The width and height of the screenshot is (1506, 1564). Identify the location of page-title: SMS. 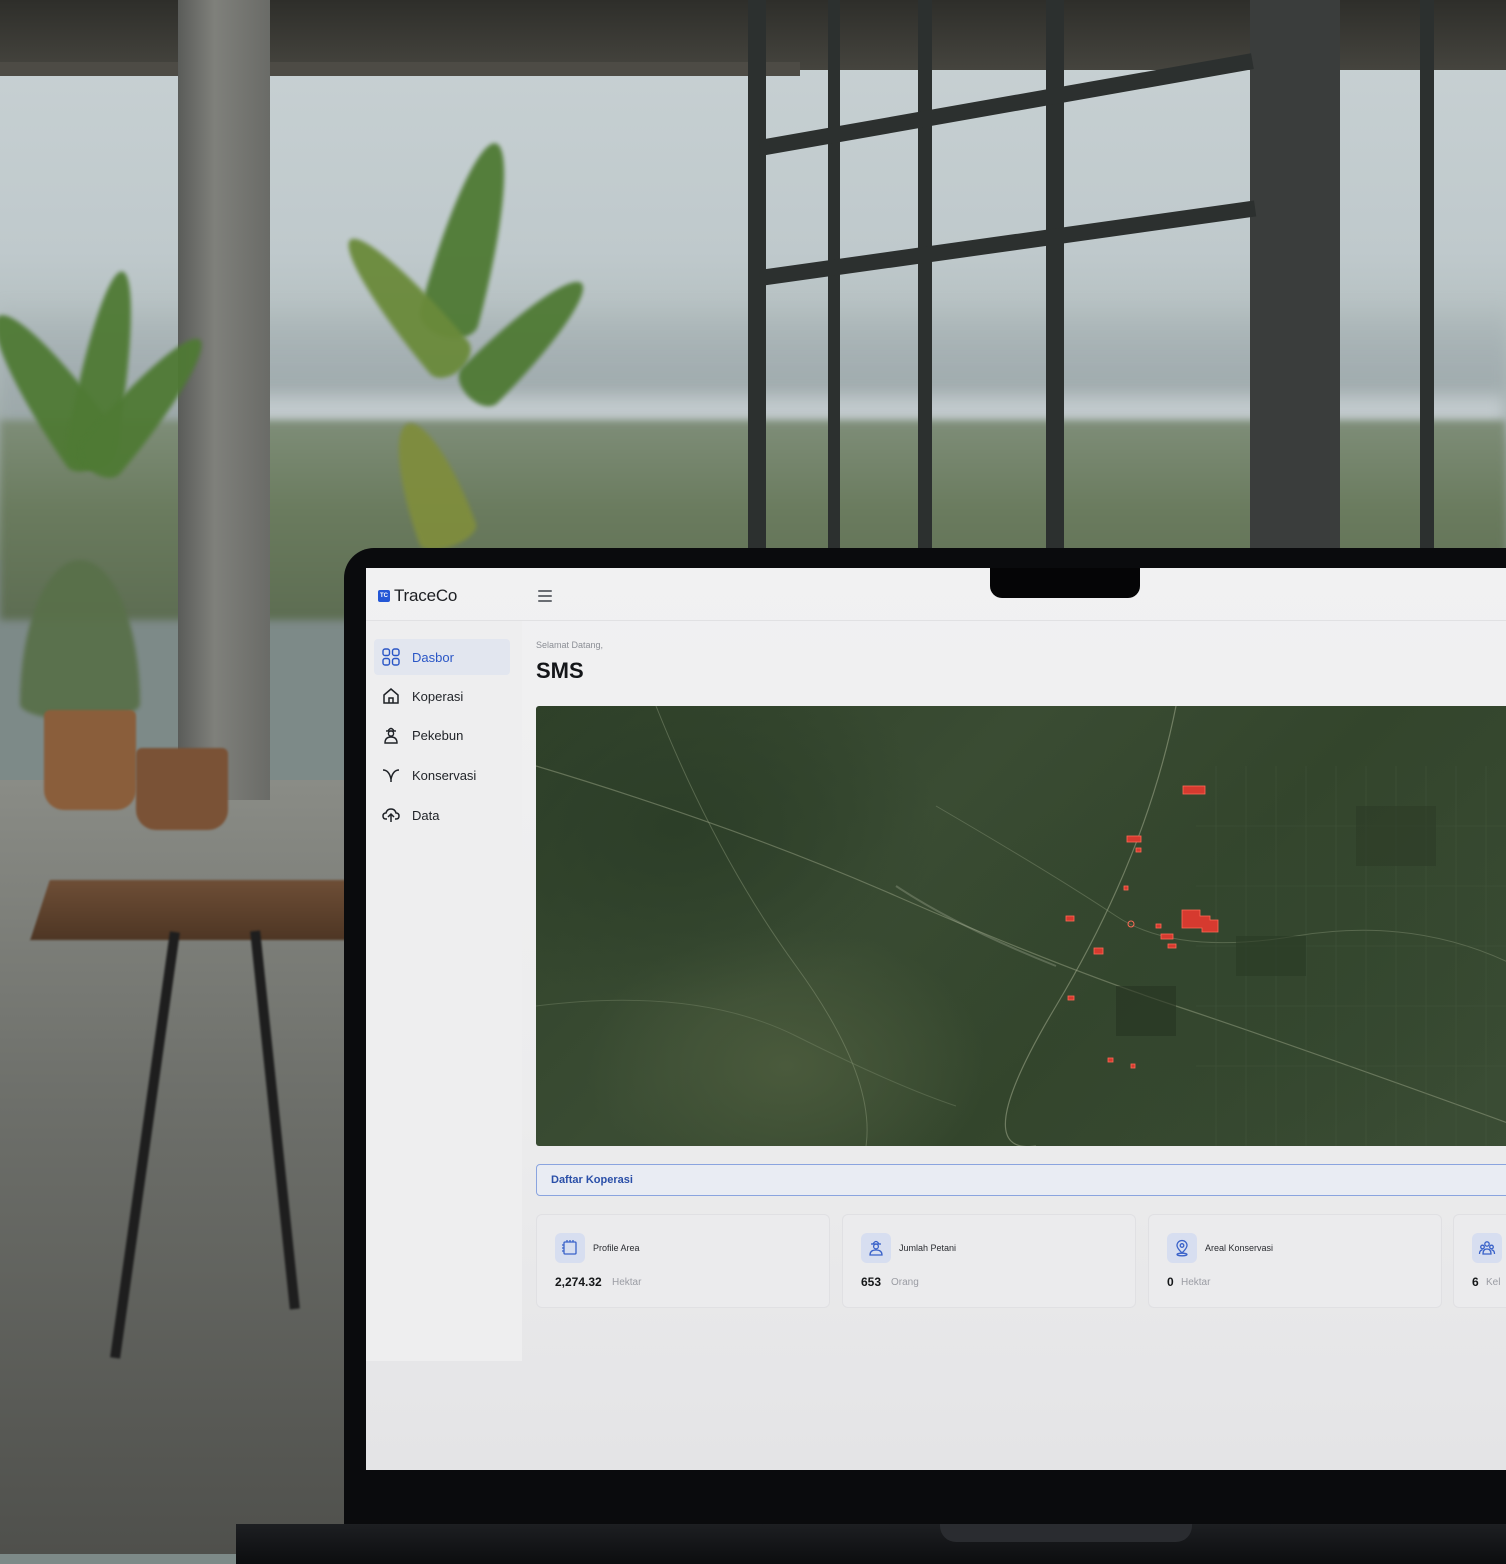
(560, 670).